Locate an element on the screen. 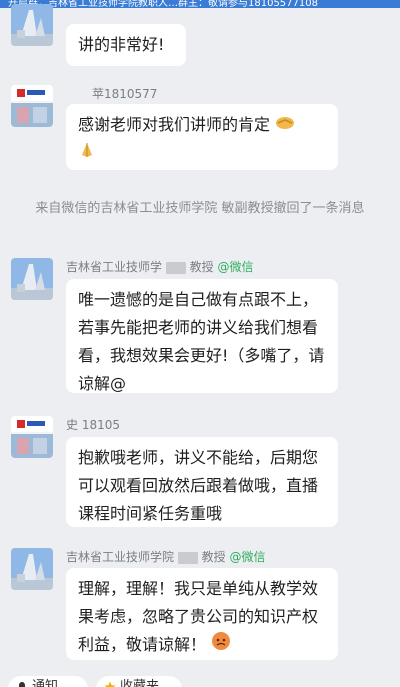 Image resolution: width=400 pixels, height=687 pixels. message-bubble: 讲的非常好! is located at coordinates (126, 45).